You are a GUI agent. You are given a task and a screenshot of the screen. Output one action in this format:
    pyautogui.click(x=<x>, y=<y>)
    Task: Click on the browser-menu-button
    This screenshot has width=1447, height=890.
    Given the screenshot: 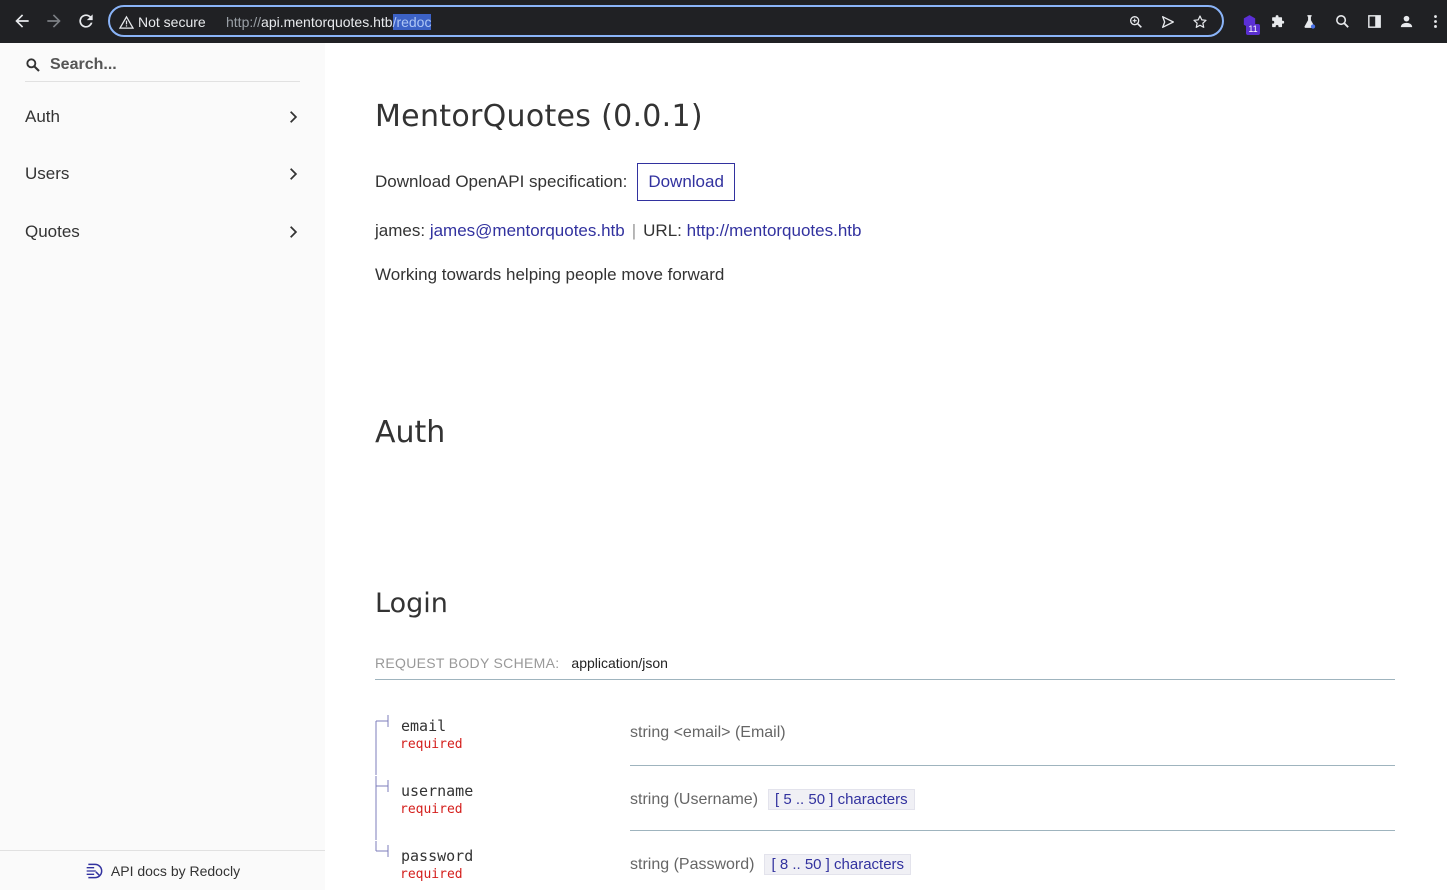 What is the action you would take?
    pyautogui.click(x=1435, y=21)
    